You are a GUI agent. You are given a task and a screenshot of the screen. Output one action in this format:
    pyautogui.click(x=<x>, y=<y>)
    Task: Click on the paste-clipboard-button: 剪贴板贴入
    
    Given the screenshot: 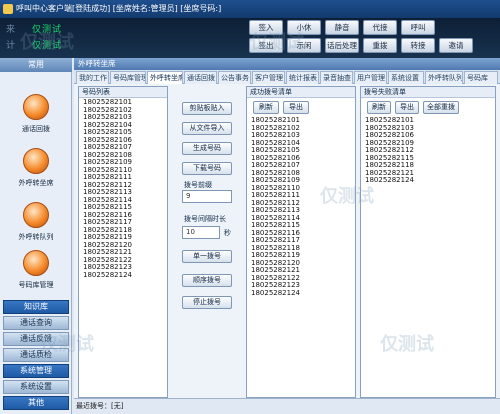 What is the action you would take?
    pyautogui.click(x=207, y=108)
    